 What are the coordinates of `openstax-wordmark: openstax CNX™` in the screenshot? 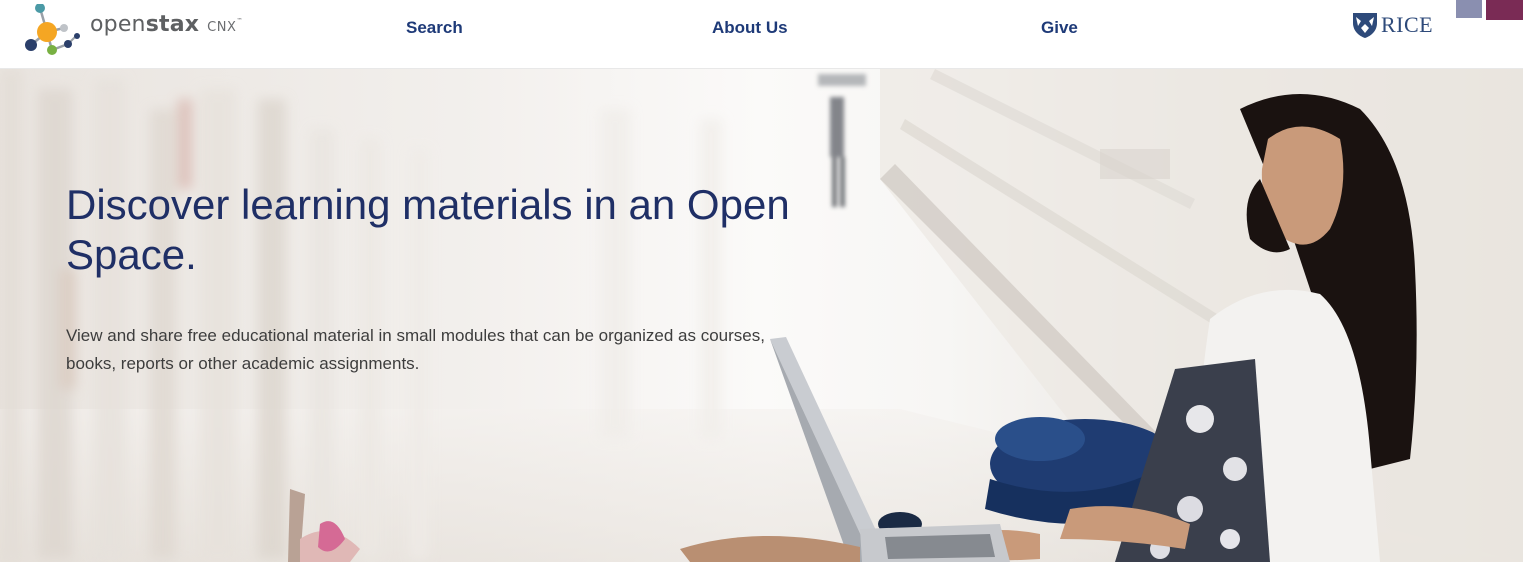 It's located at (166, 24).